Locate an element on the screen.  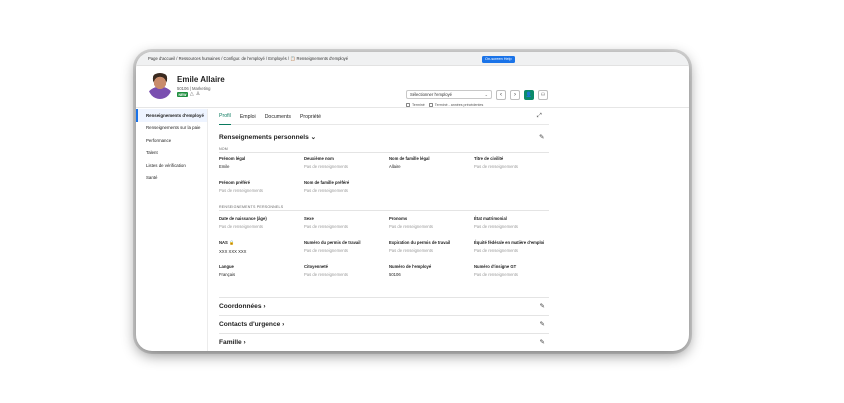
next-employee-button: › is located at coordinates (515, 95).